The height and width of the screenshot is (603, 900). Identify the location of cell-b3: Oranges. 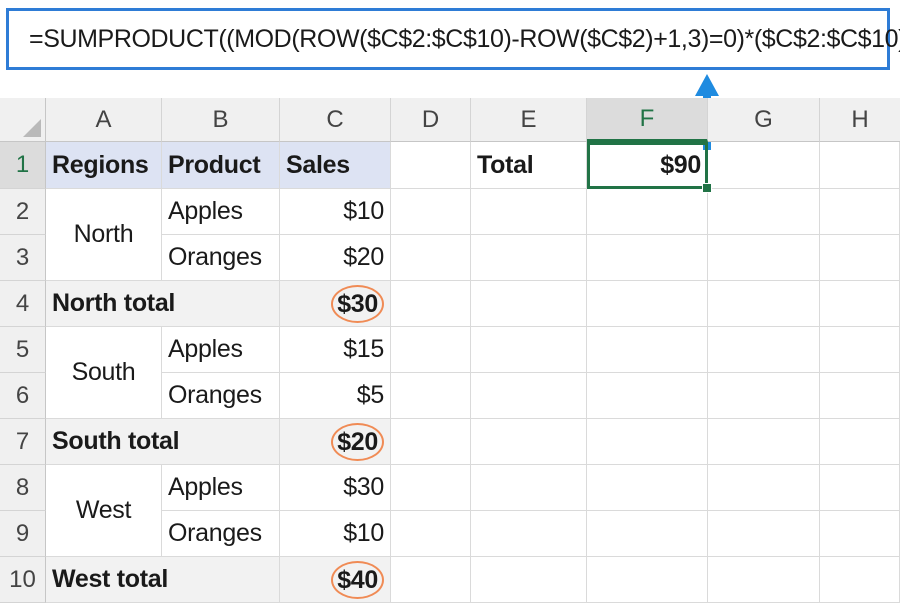
(221, 258).